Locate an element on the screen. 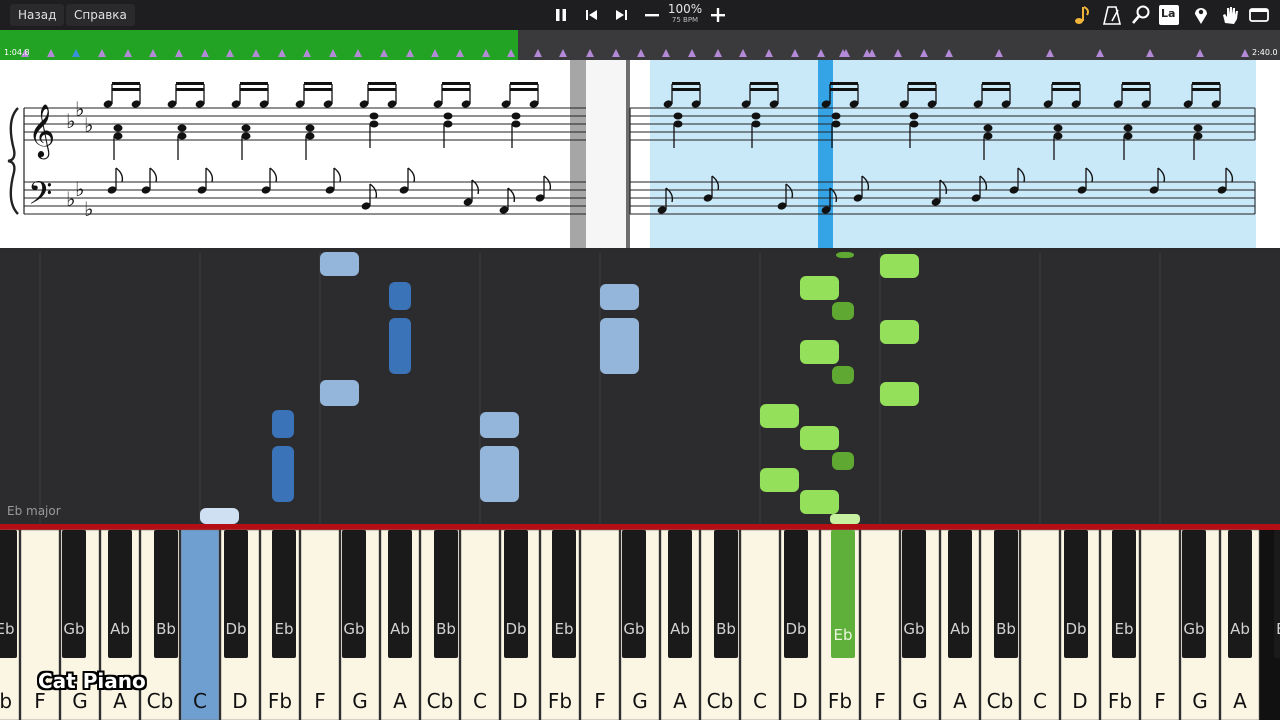 The width and height of the screenshot is (1280, 720). hand-icon is located at coordinates (1230, 15).